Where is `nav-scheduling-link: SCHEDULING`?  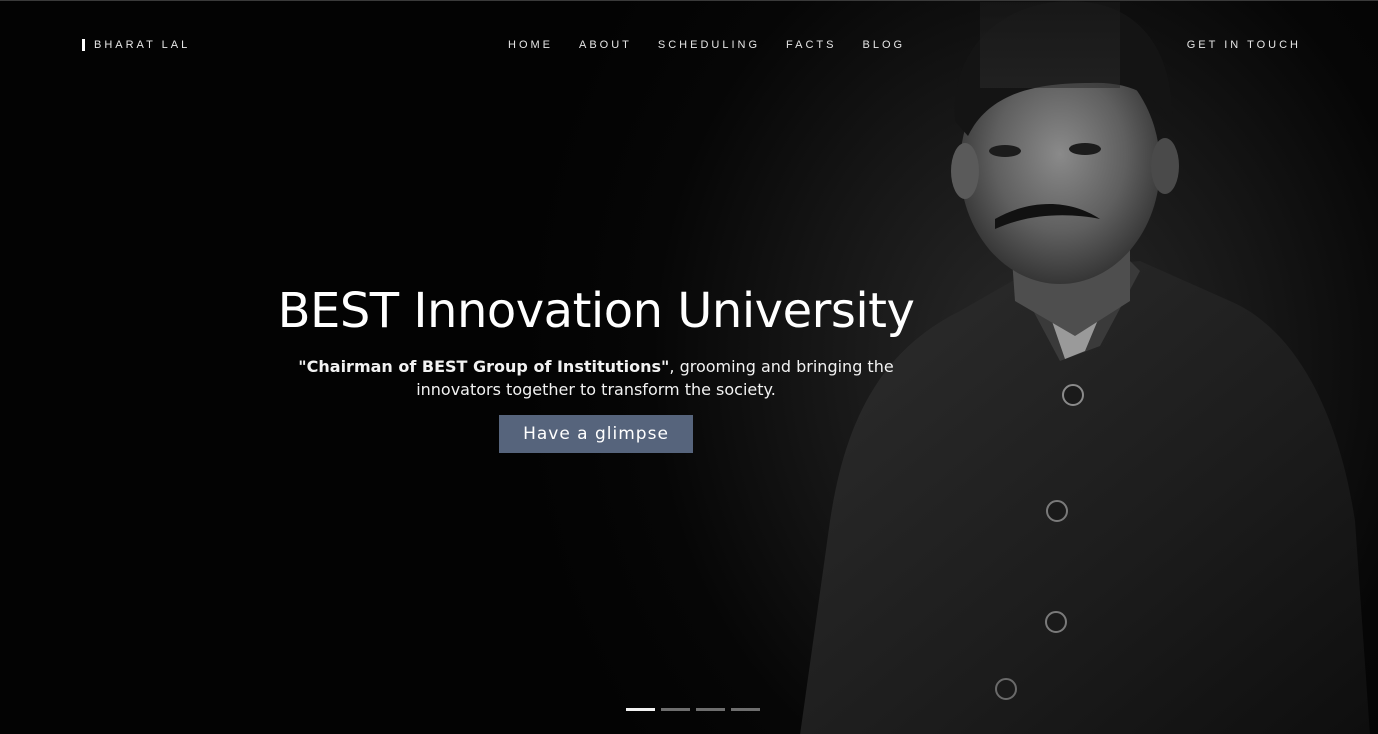 nav-scheduling-link: SCHEDULING is located at coordinates (709, 45).